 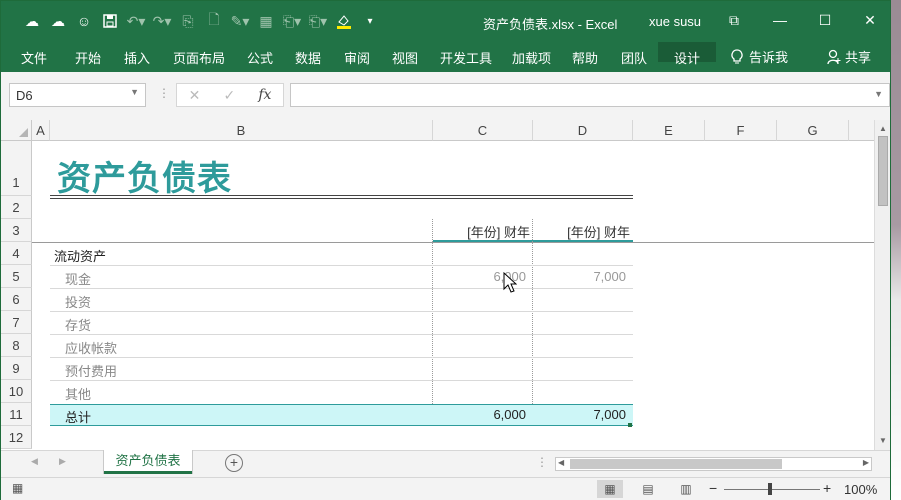 What do you see at coordinates (318, 21) in the screenshot?
I see `paste-icon: ⎗▾` at bounding box center [318, 21].